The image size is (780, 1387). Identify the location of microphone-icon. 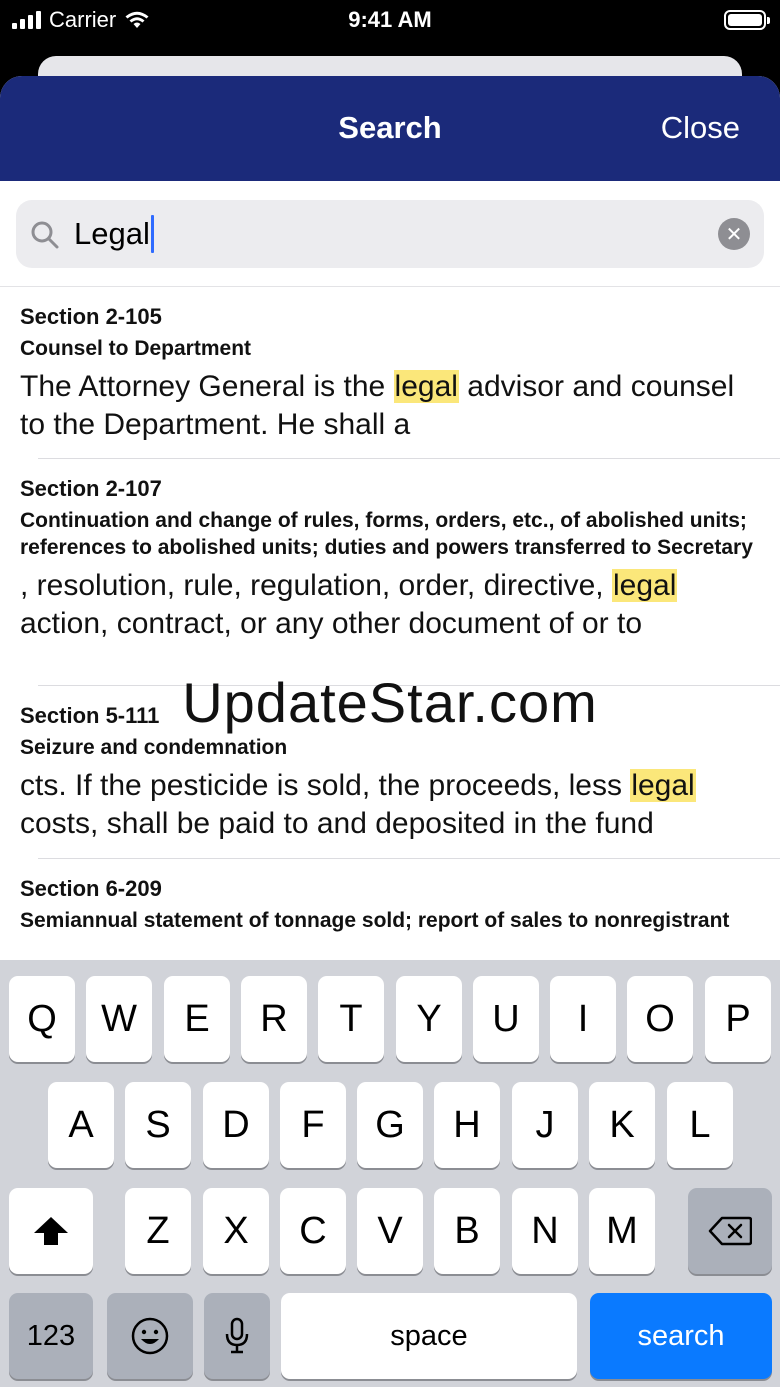
(237, 1335).